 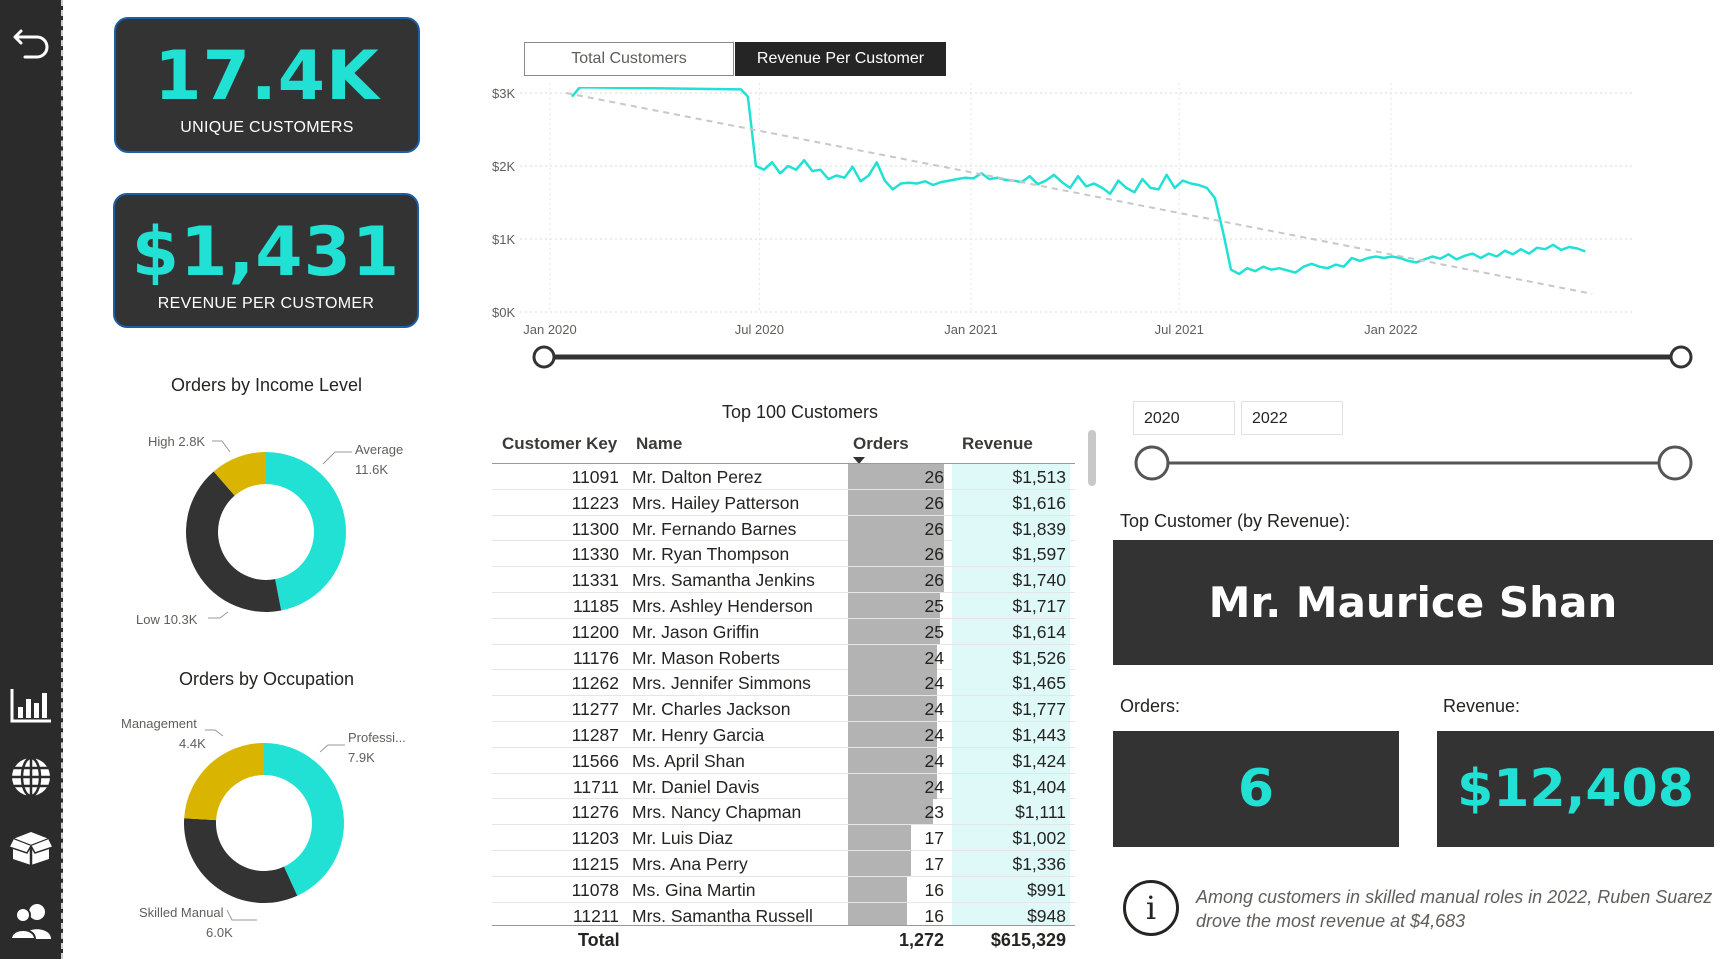 What do you see at coordinates (1256, 789) in the screenshot?
I see `top-customer-orders: 6` at bounding box center [1256, 789].